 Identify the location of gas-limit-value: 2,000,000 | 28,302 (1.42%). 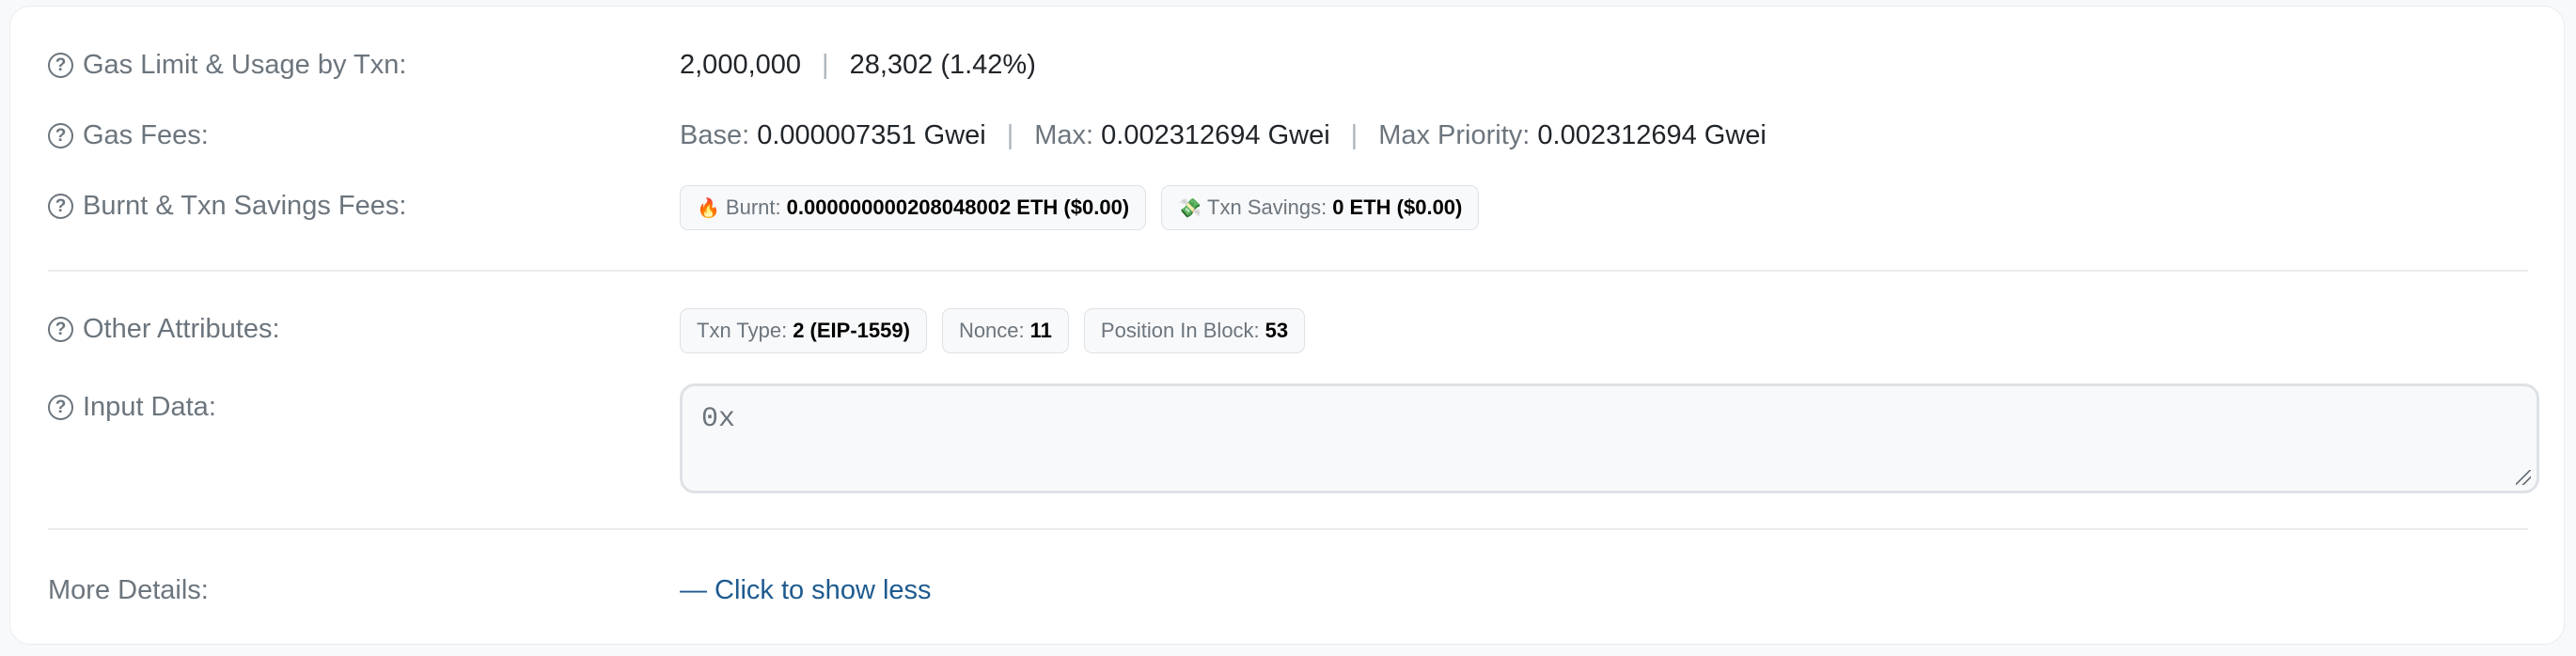
(858, 65).